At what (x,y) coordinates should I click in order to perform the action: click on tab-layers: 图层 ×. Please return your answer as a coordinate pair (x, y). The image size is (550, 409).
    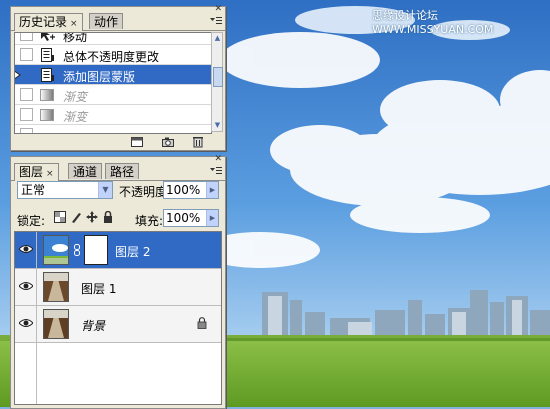
    Looking at the image, I should click on (36, 172).